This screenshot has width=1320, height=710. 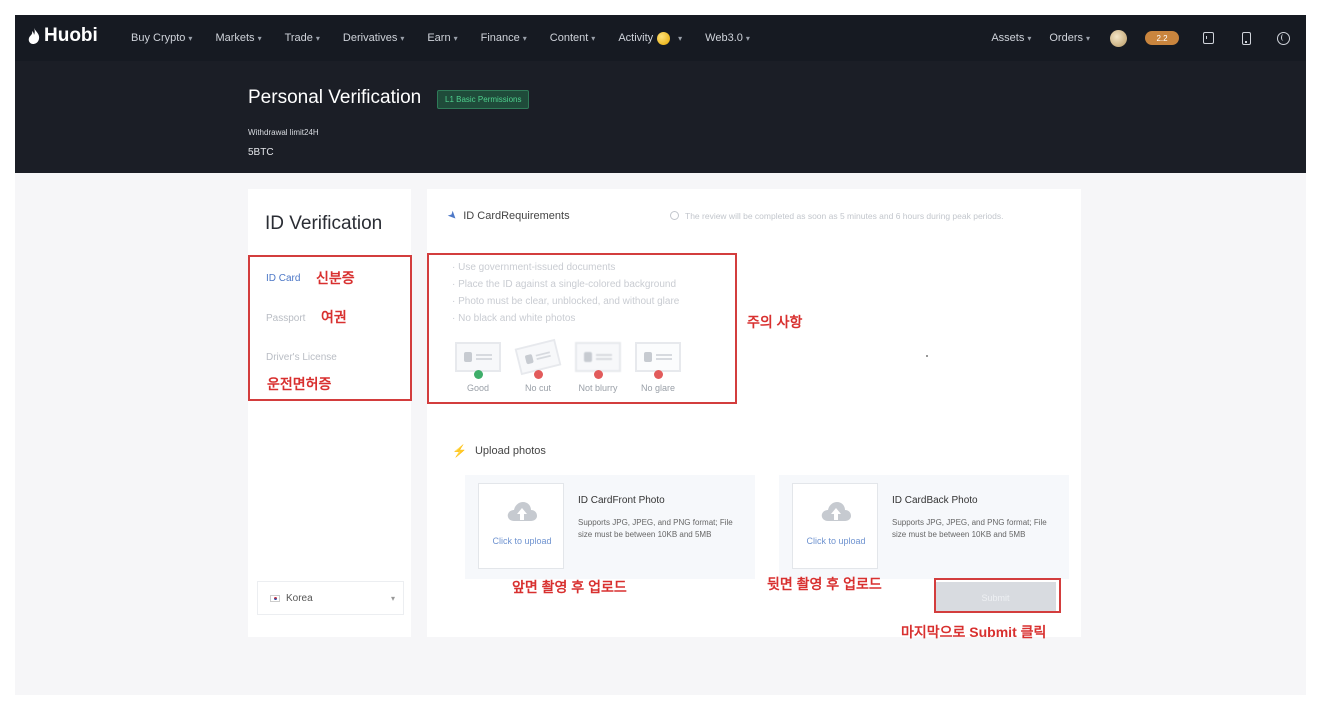 I want to click on upload-heading: ⚡ Upload photos, so click(x=499, y=451).